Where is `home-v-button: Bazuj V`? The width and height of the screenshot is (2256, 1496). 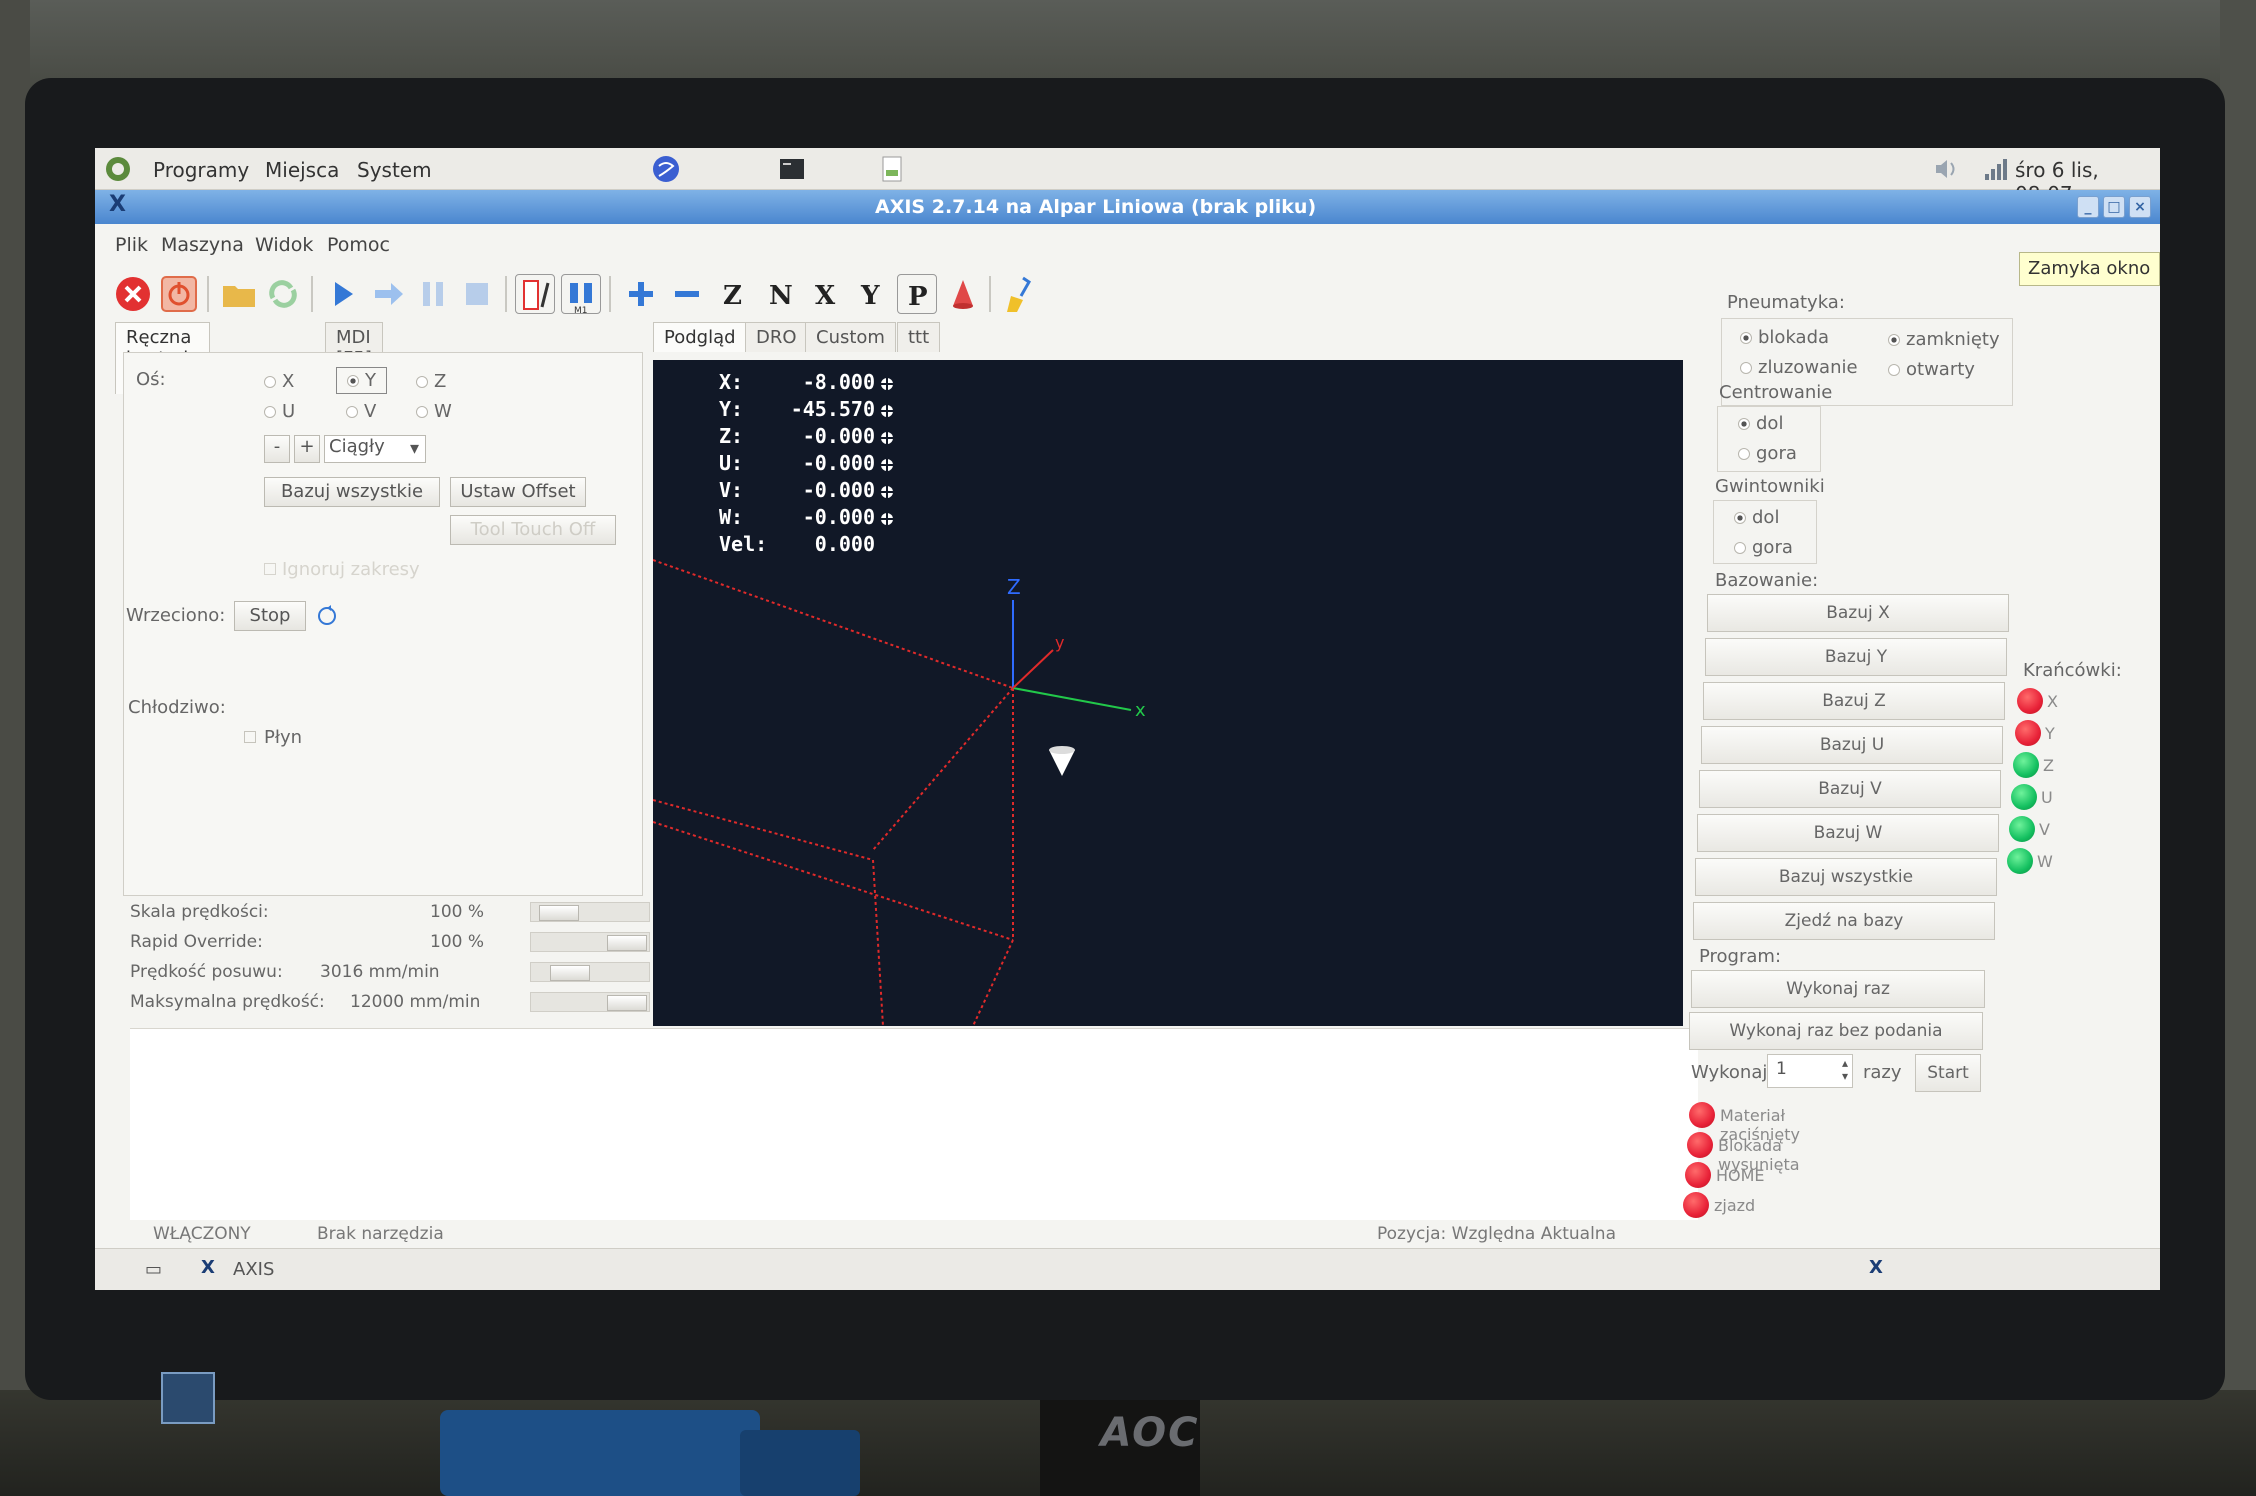 home-v-button: Bazuj V is located at coordinates (1850, 789).